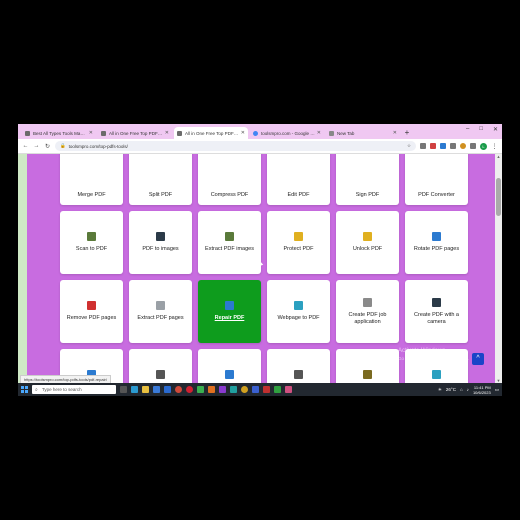  Describe the element at coordinates (467, 129) in the screenshot. I see `minimize-icon: –` at that location.